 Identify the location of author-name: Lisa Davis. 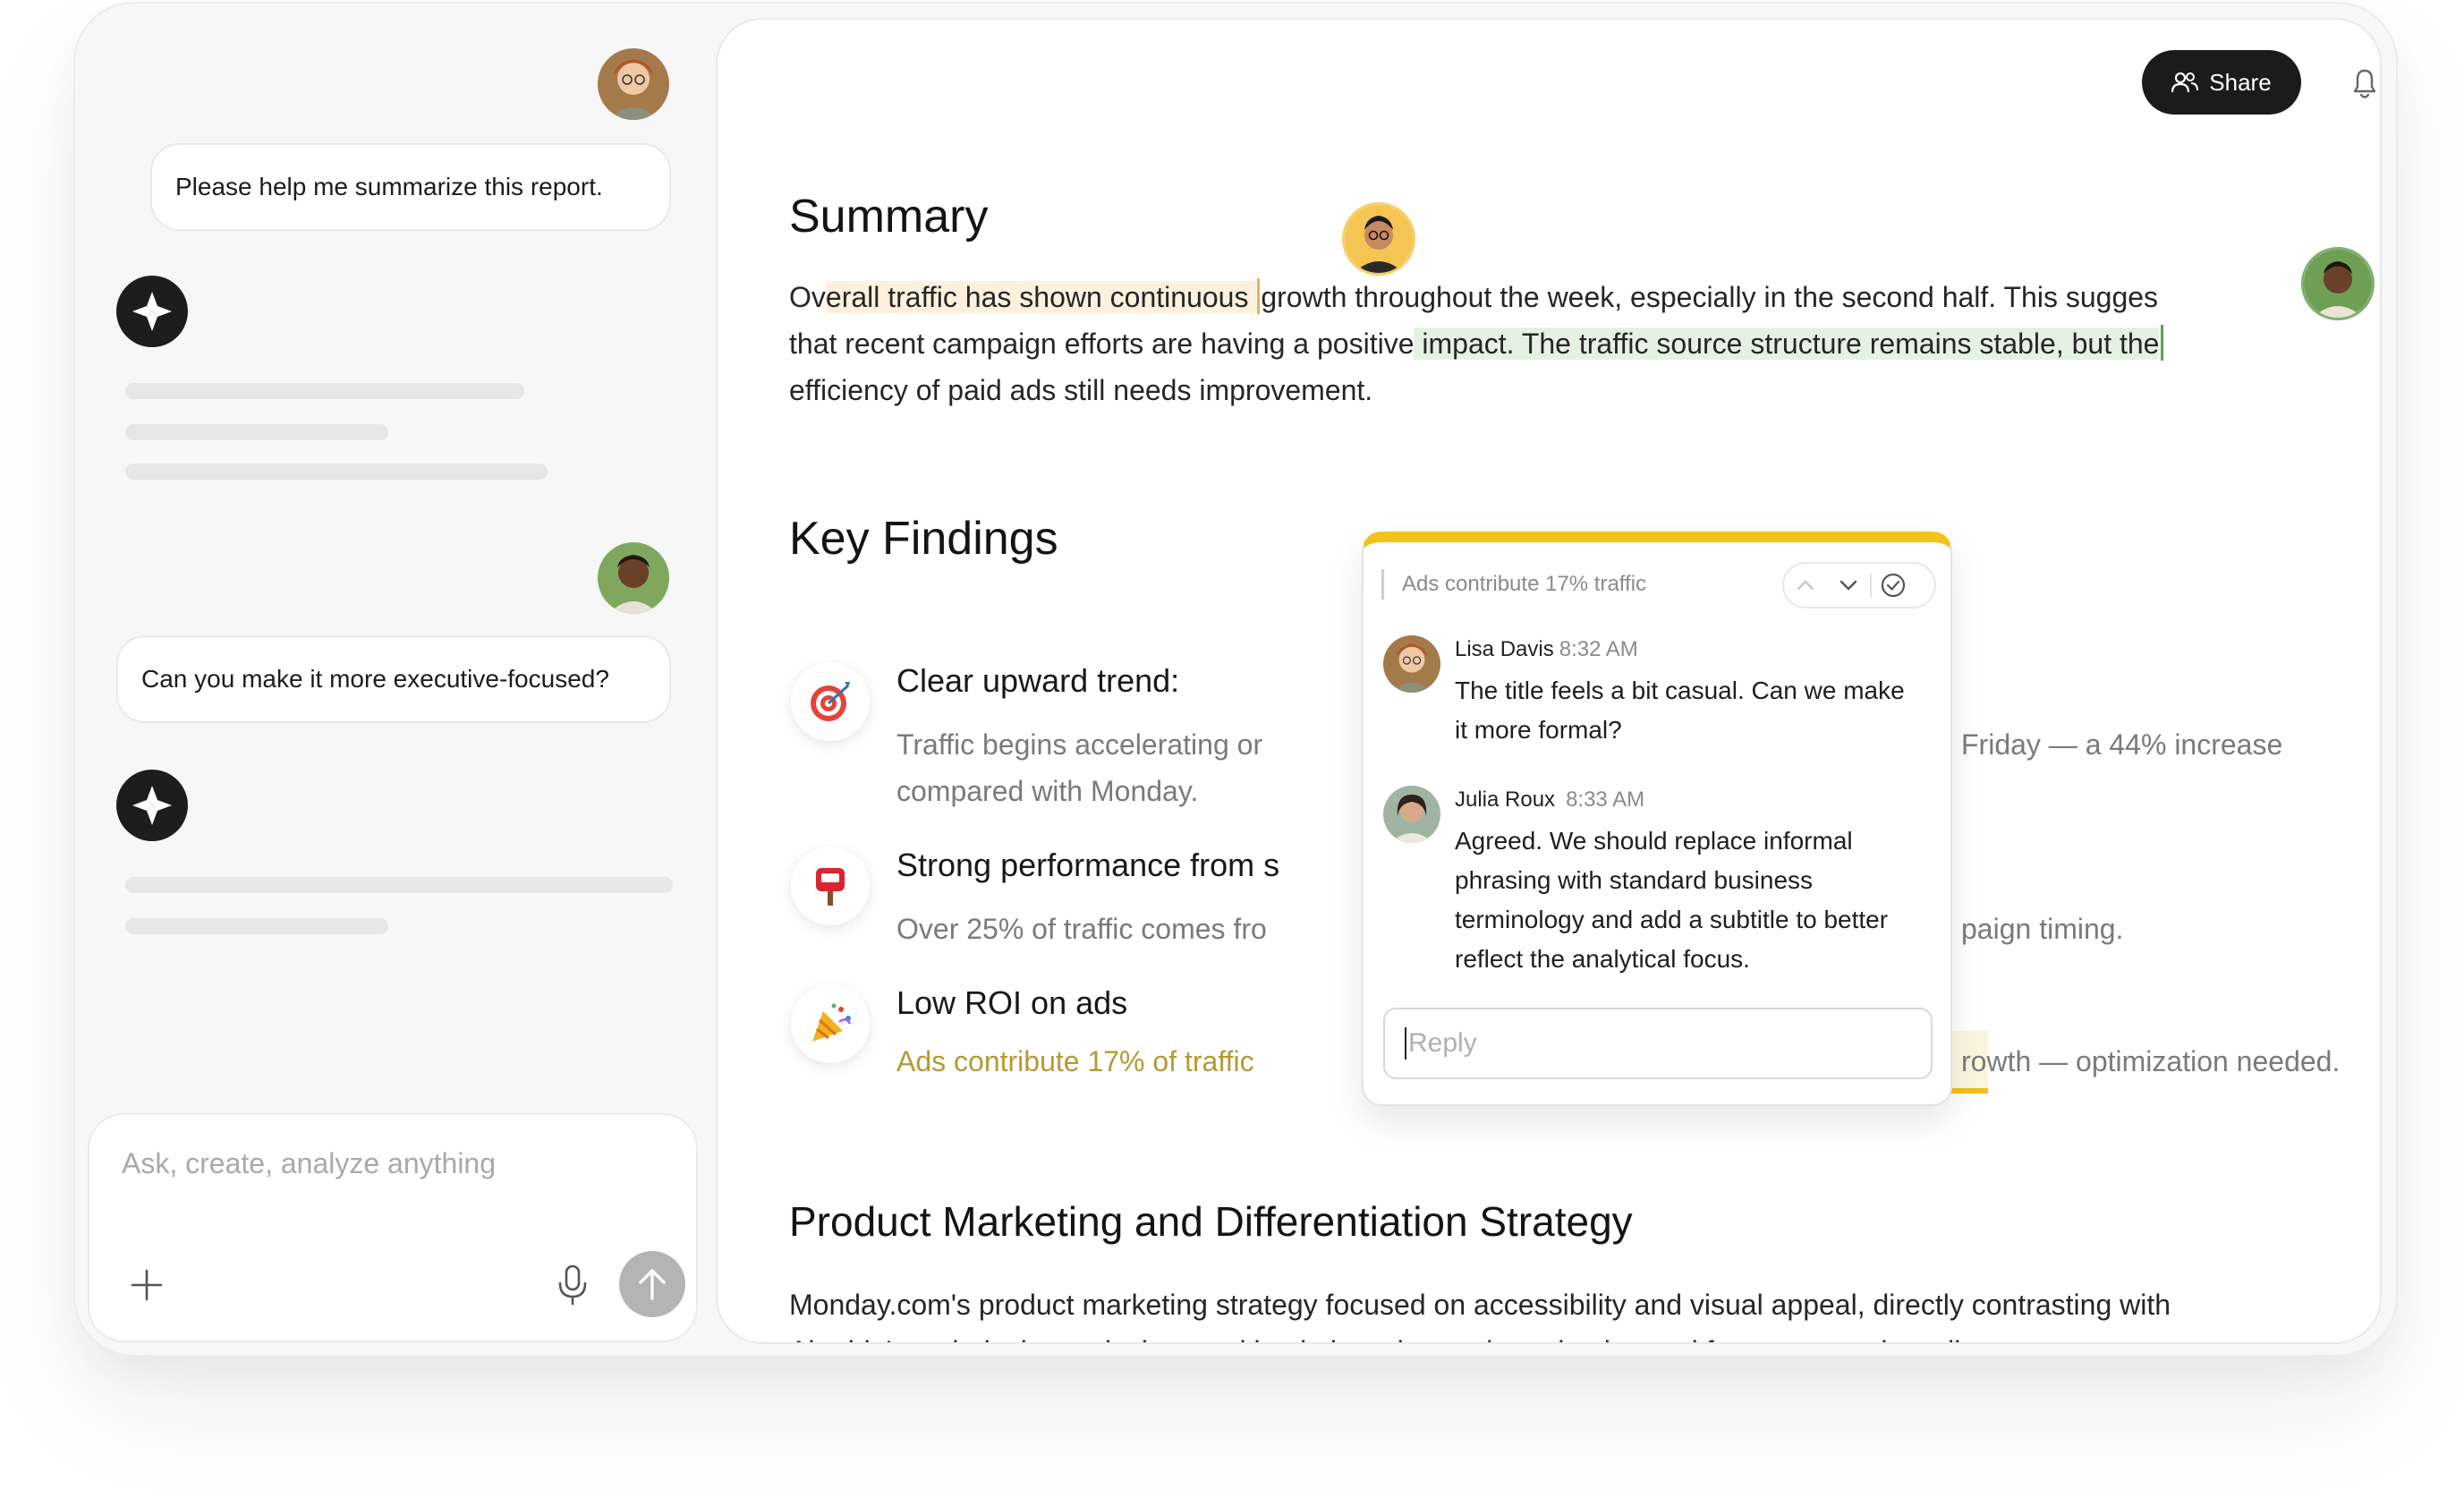
(1505, 649).